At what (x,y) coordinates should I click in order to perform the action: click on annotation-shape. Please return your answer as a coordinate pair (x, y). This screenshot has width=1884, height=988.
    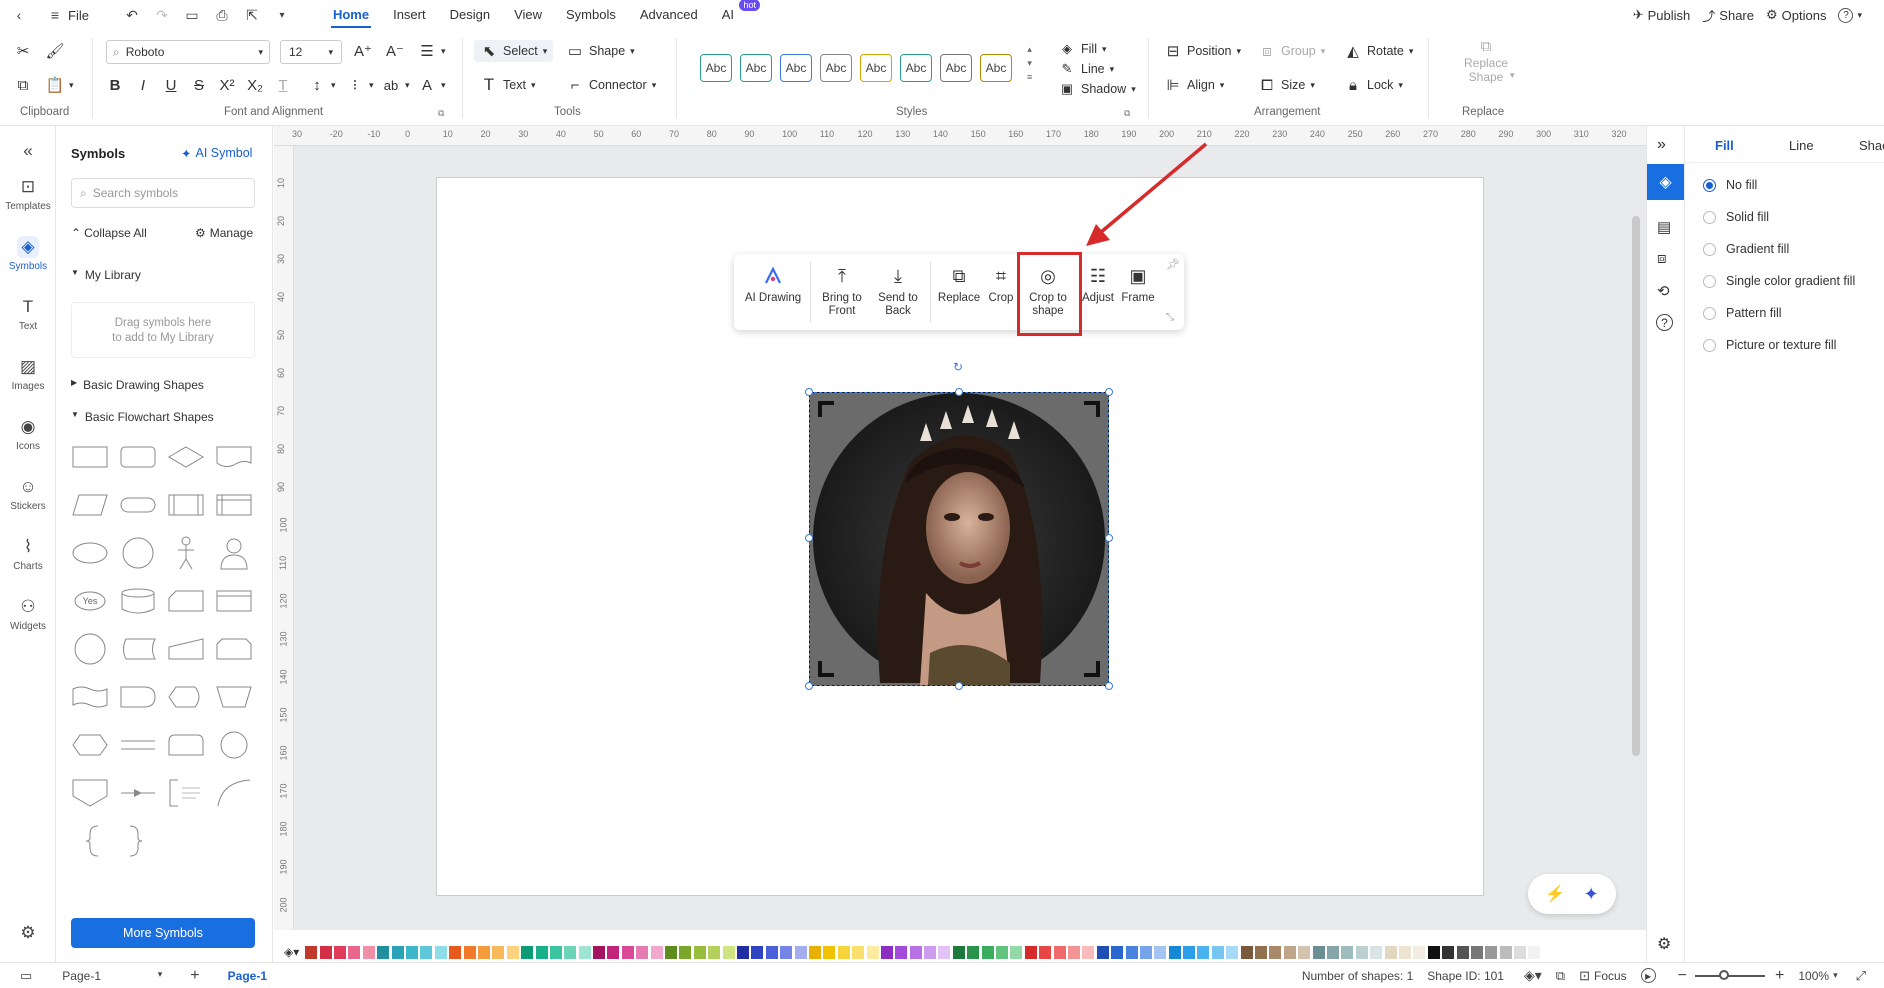
    Looking at the image, I should click on (186, 793).